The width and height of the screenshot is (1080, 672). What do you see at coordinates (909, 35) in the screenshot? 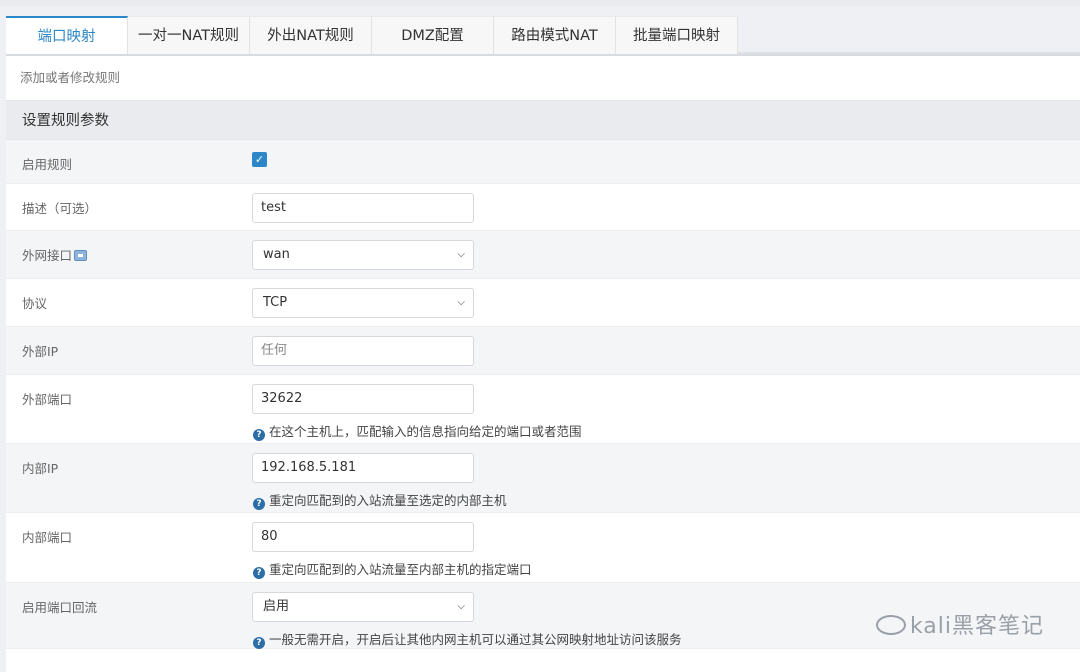
I see `tab-bar-filler` at bounding box center [909, 35].